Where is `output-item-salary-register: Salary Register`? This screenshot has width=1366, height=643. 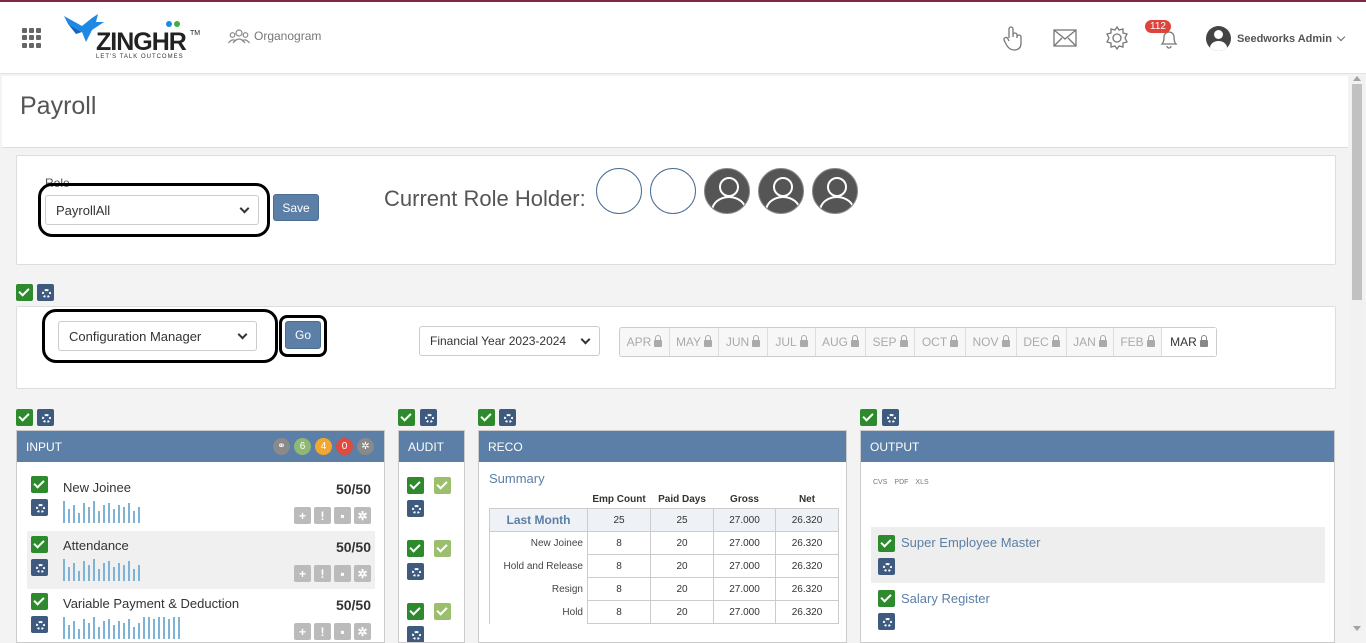
output-item-salary-register: Salary Register is located at coordinates (1098, 611).